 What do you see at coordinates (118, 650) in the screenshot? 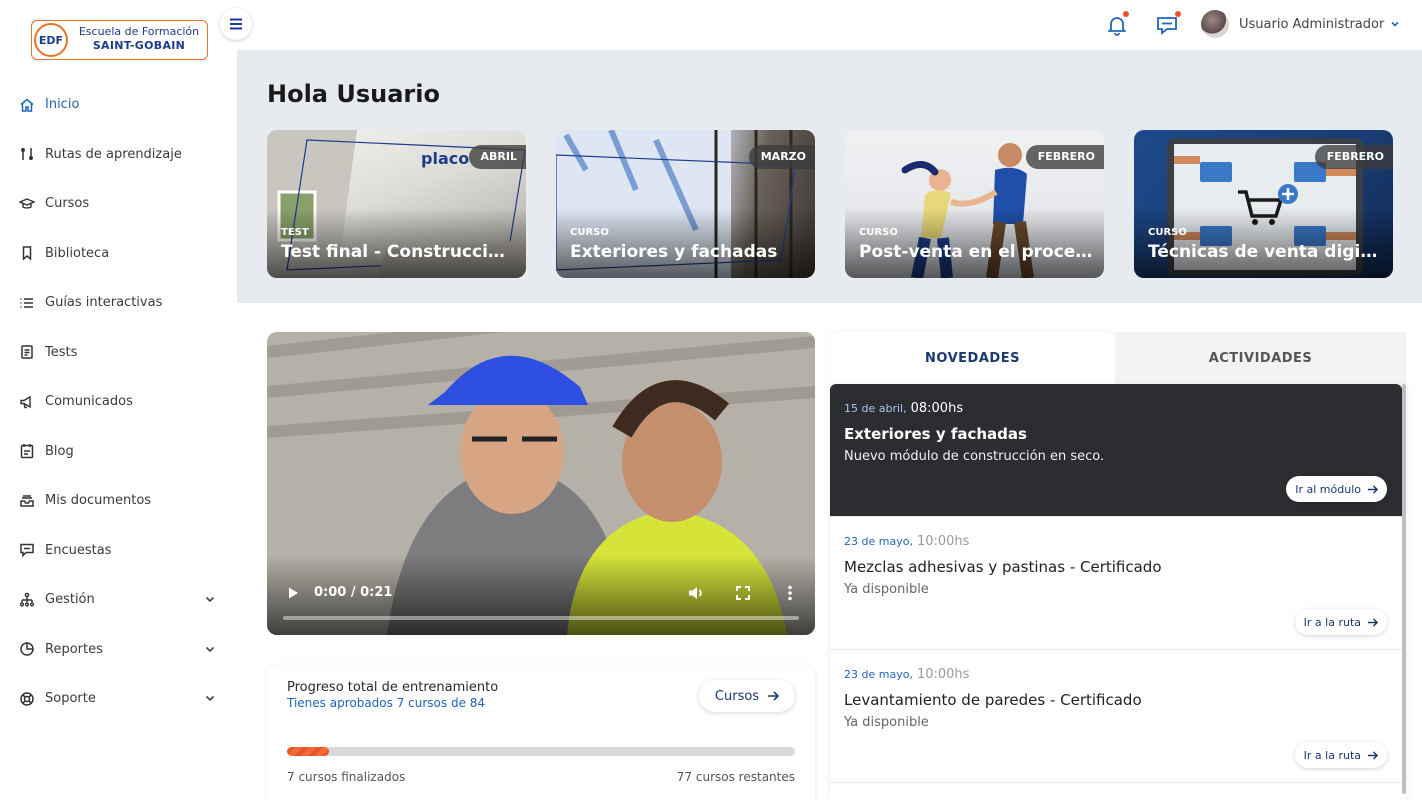
I see `sidebar-item-reportes: Reportes` at bounding box center [118, 650].